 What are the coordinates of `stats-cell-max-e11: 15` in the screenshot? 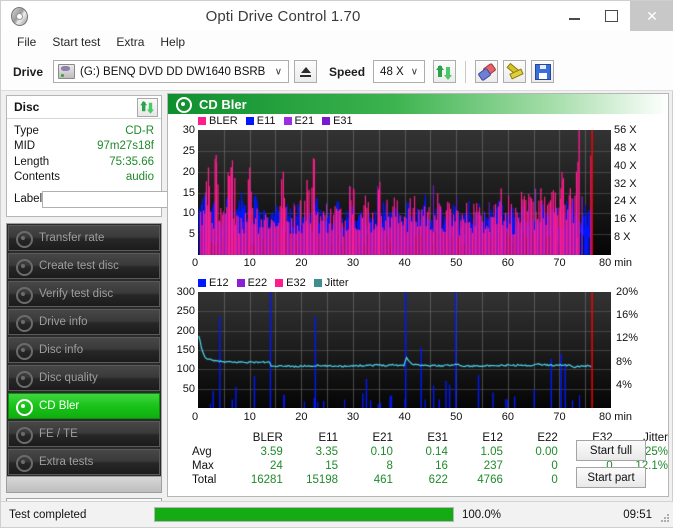 It's located at (332, 466).